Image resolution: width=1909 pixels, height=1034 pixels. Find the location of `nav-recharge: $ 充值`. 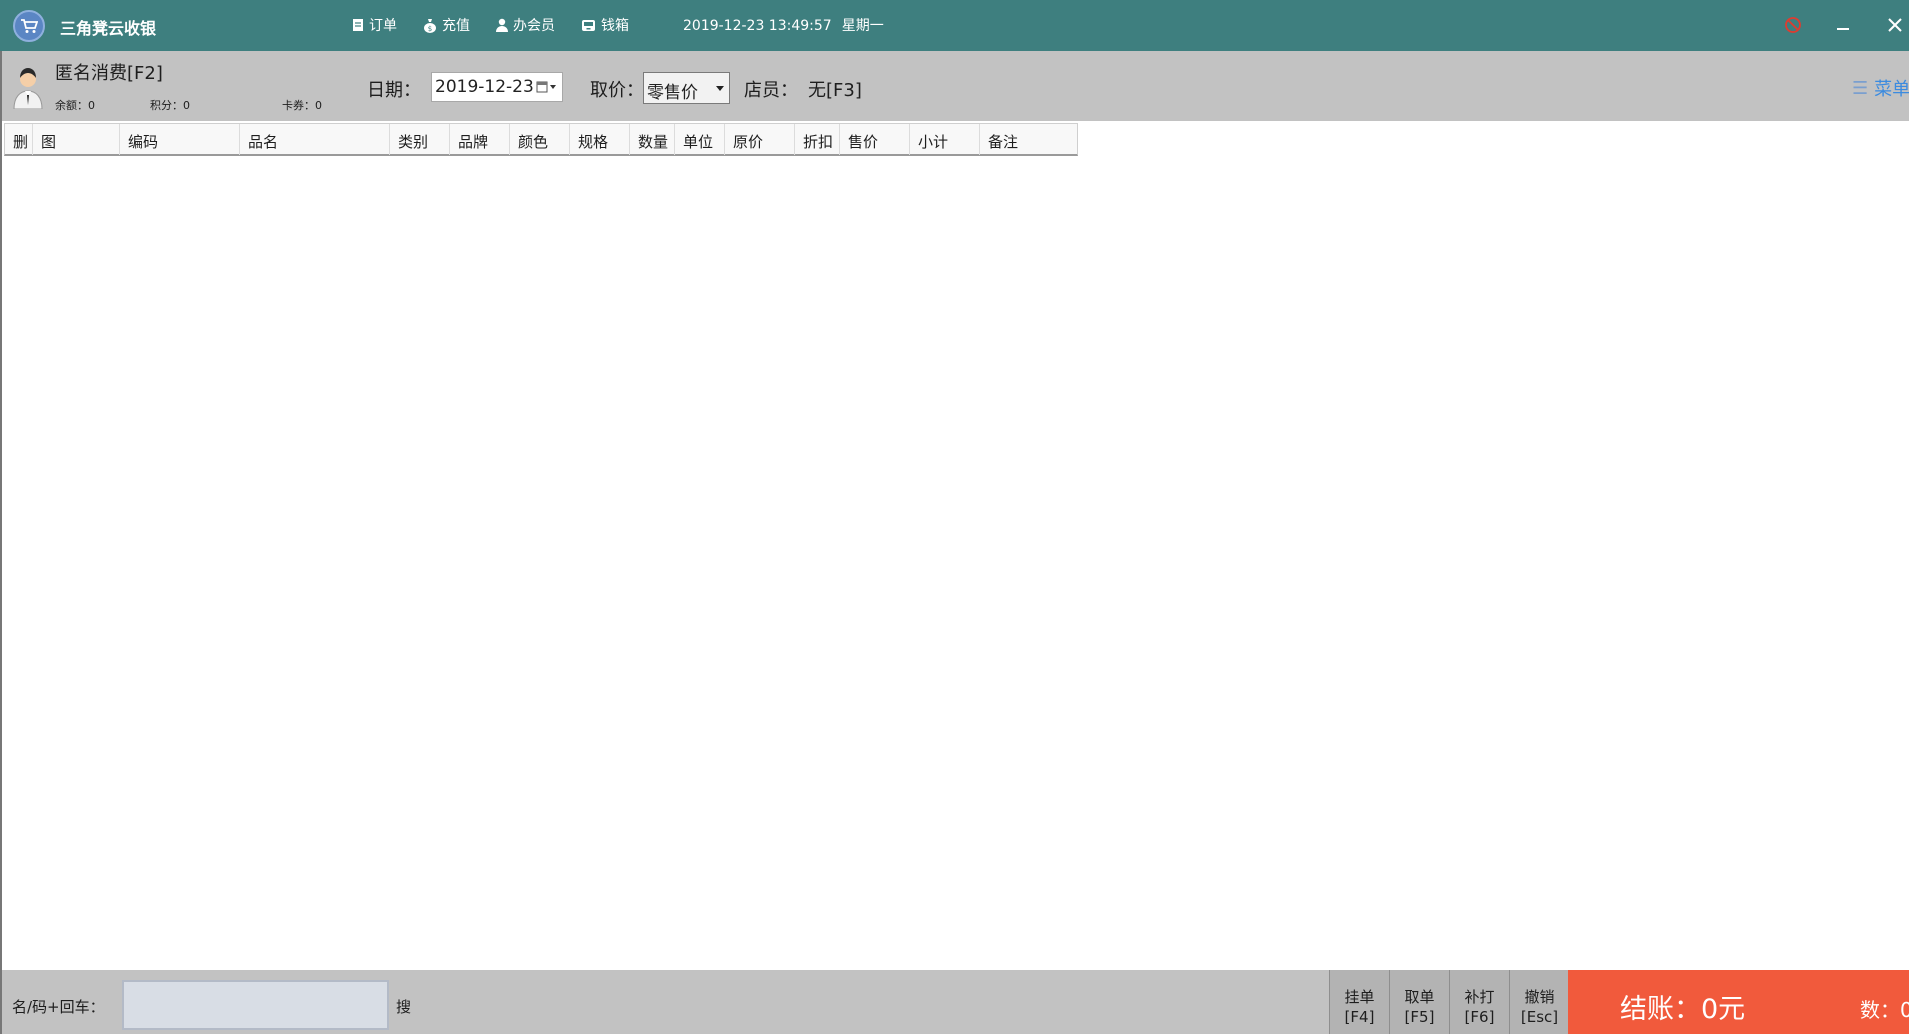

nav-recharge: $ 充值 is located at coordinates (446, 25).